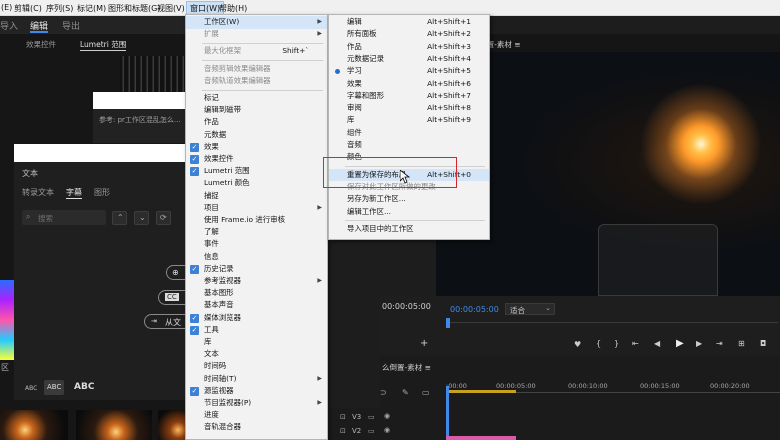 The height and width of the screenshot is (440, 780). Describe the element at coordinates (256, 232) in the screenshot. I see `menu-item: 了解` at that location.